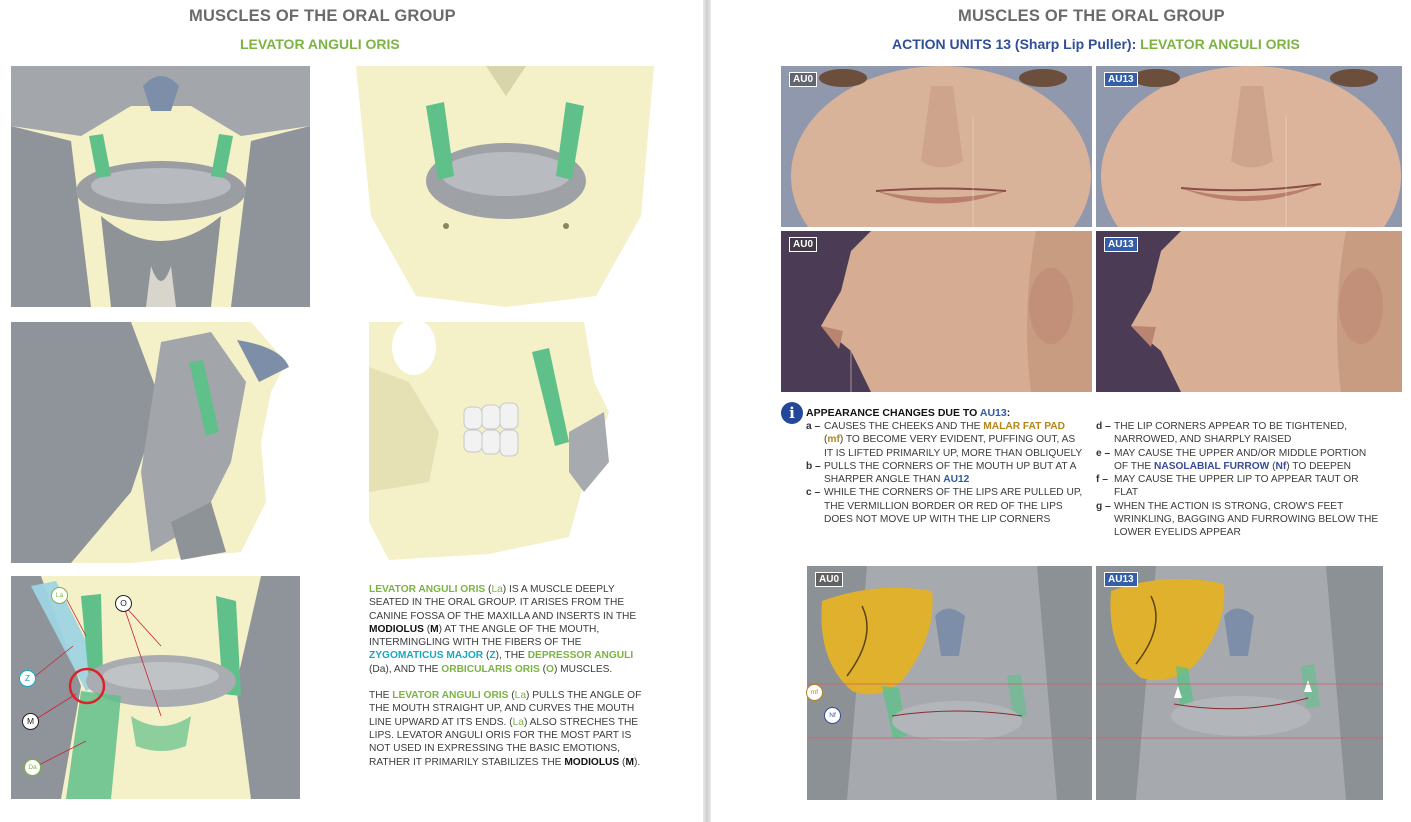  I want to click on text-run: CAUSES THE CHEEKS AND THE, so click(904, 426).